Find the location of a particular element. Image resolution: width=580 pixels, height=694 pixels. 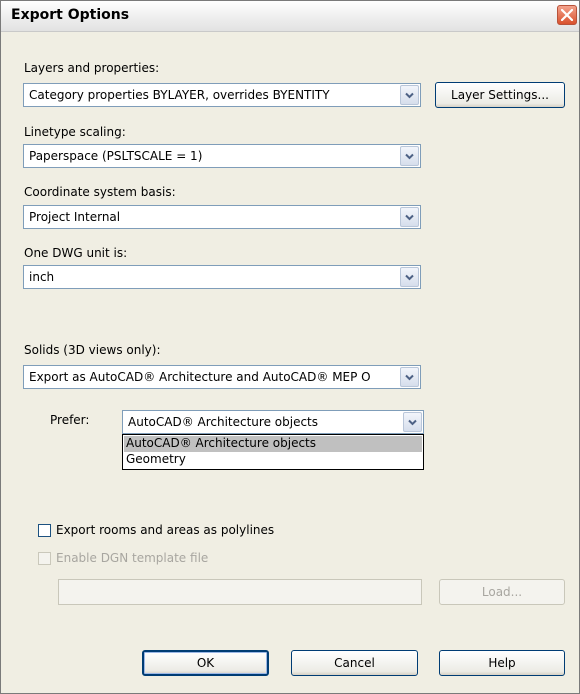

coordinate-dropdown-button is located at coordinates (409, 217).